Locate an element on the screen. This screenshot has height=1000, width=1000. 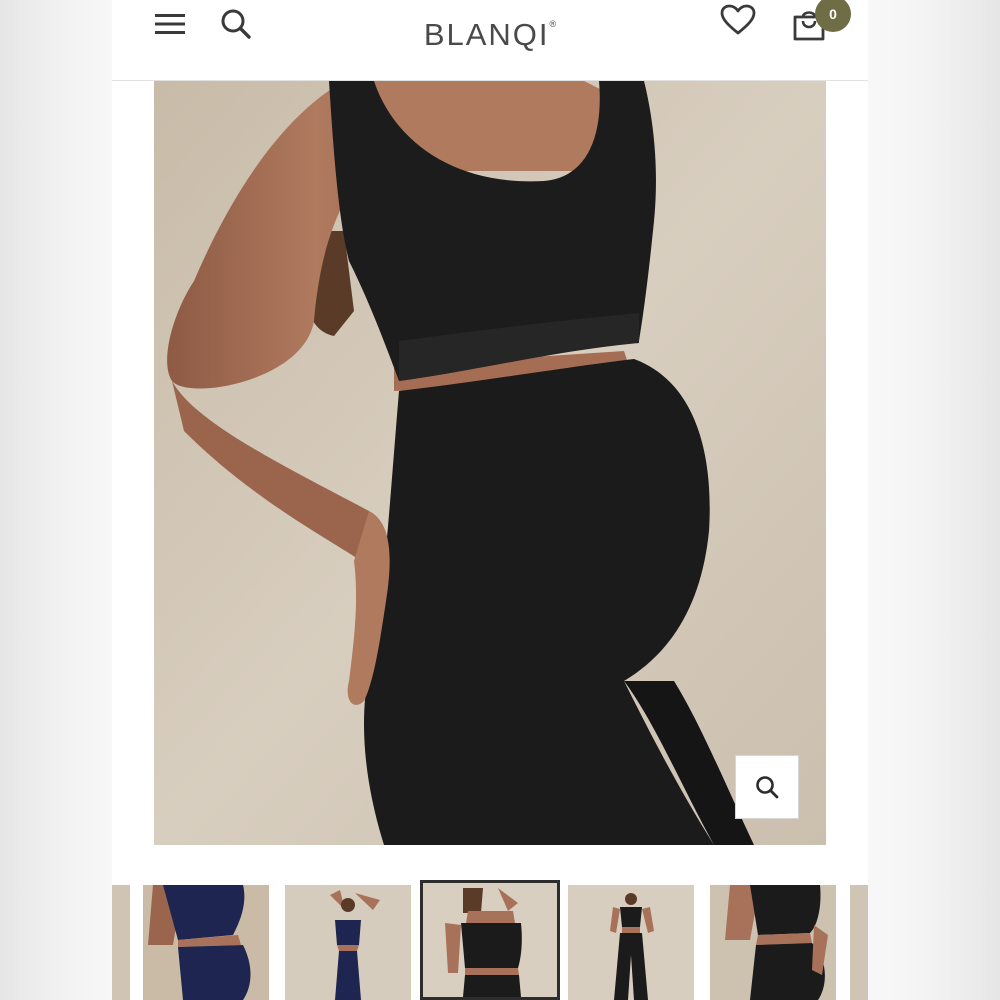
site-header: BLANQI® 0 is located at coordinates (490, 40).